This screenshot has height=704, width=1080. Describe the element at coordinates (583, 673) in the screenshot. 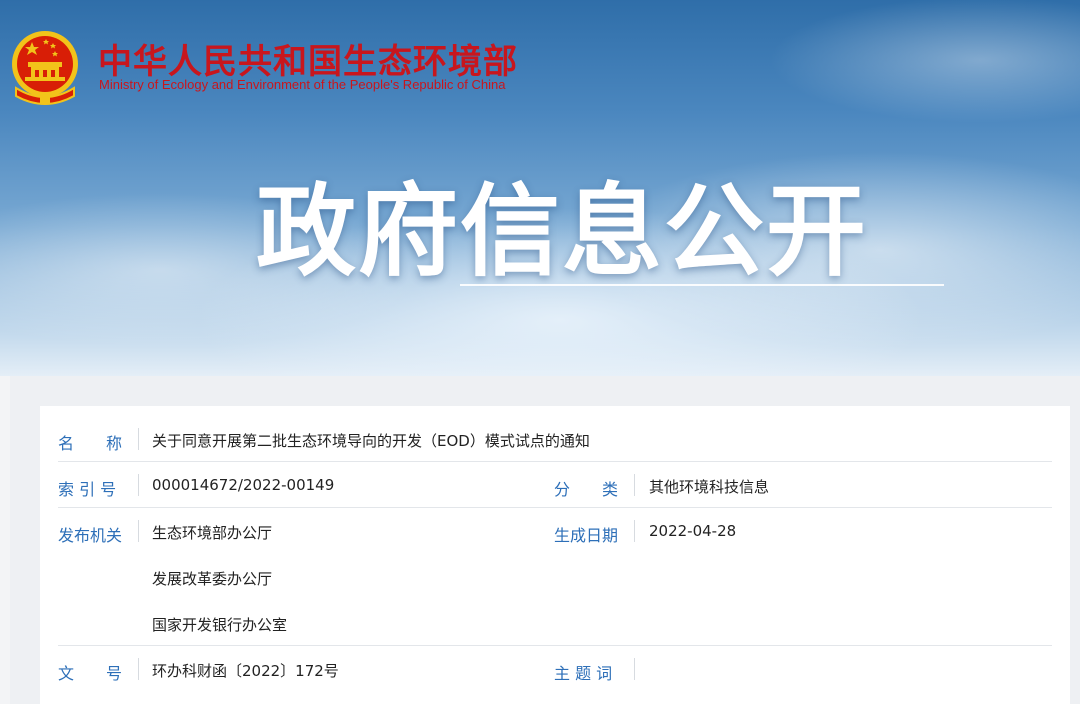

I see `keyword-label: 主 题 词` at that location.